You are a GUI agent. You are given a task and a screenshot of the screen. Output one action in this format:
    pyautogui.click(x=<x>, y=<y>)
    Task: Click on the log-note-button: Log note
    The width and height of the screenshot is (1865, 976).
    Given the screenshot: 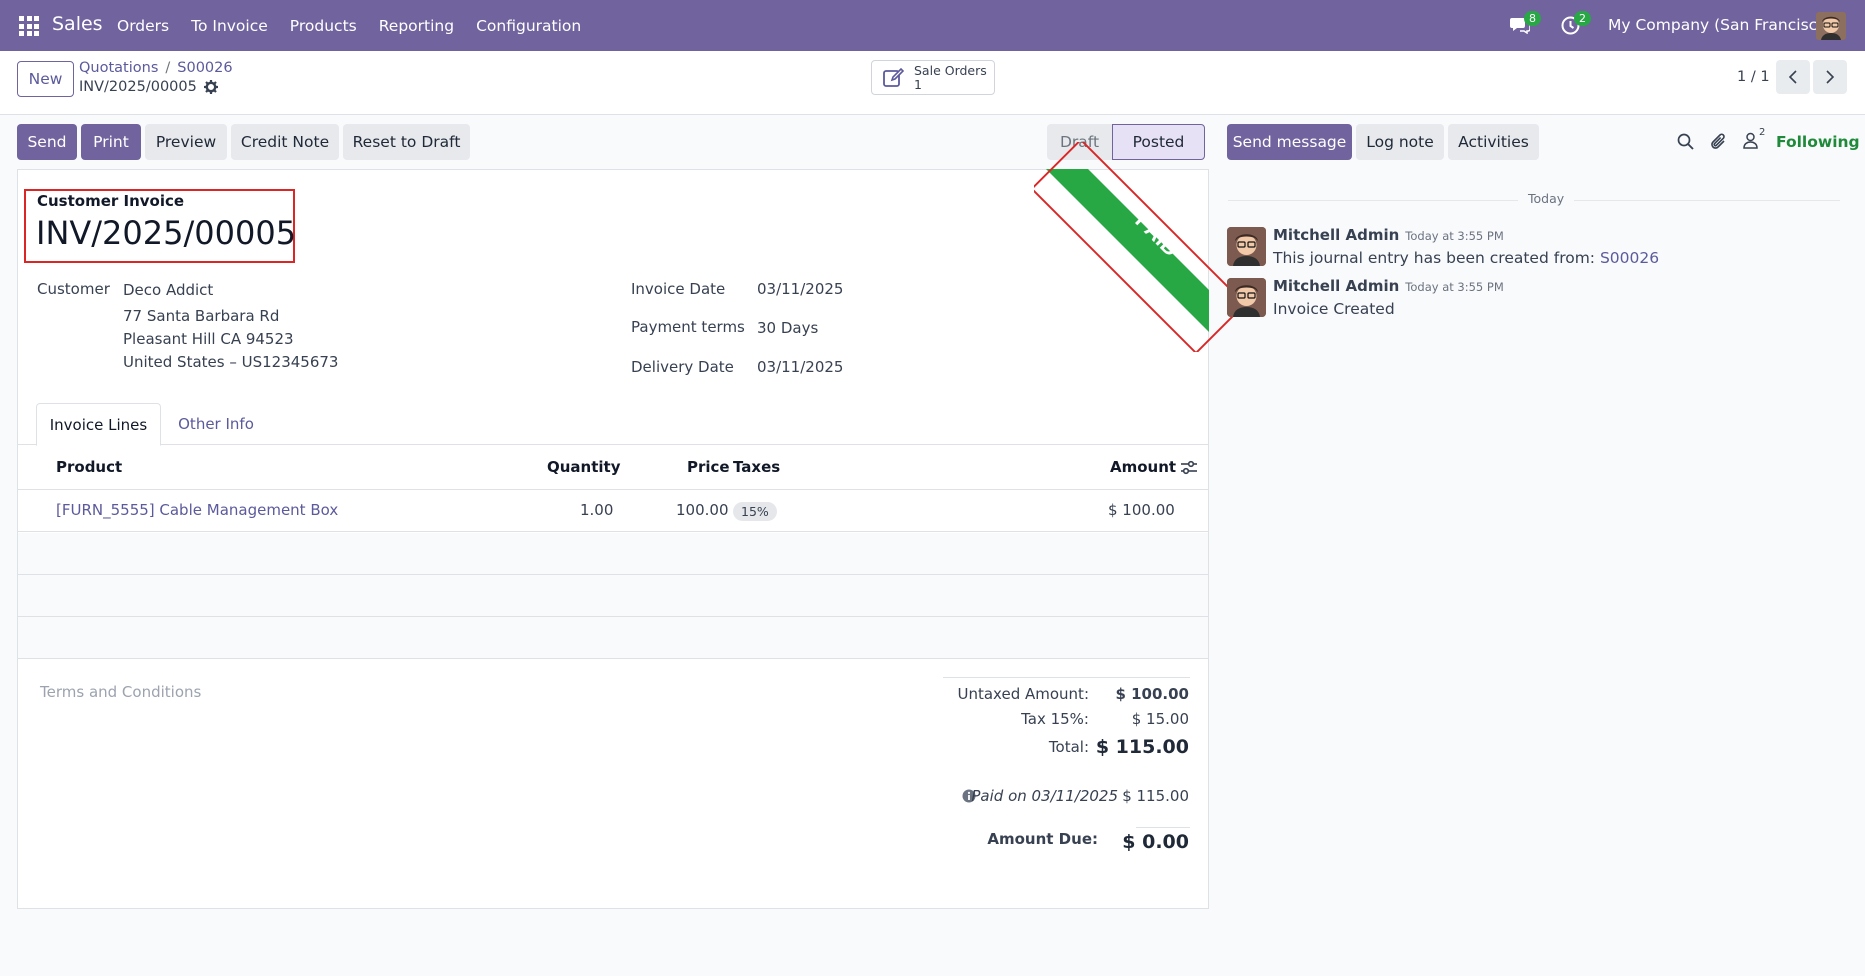 What is the action you would take?
    pyautogui.click(x=1400, y=142)
    